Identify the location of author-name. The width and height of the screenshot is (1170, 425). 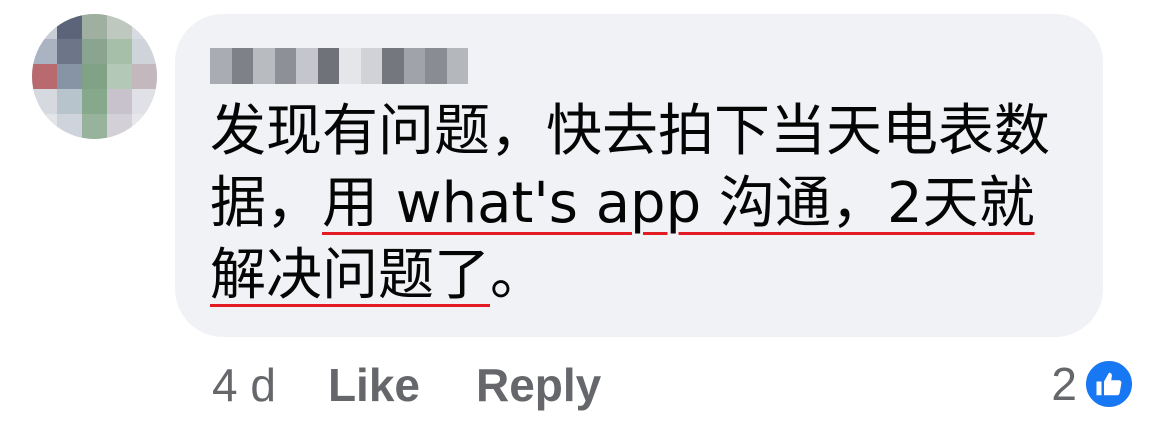
(339, 66).